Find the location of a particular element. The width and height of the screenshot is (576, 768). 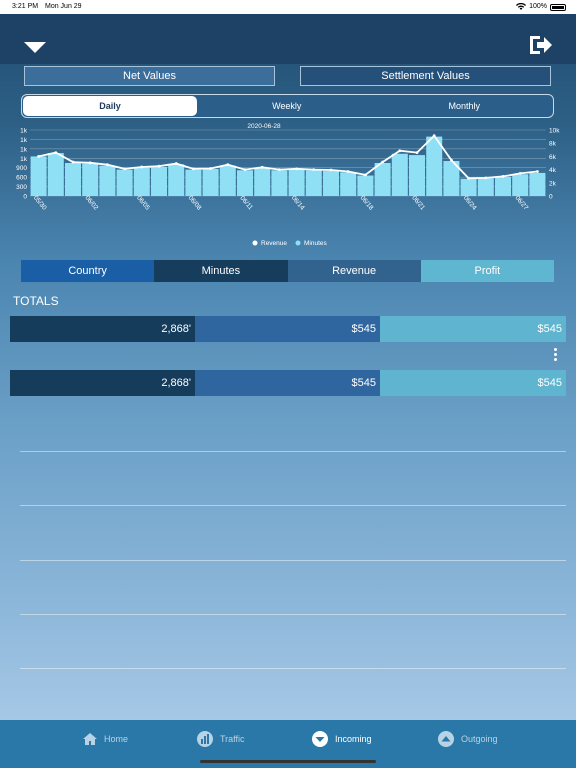

legend-minutes-label: Minutes is located at coordinates (316, 243).